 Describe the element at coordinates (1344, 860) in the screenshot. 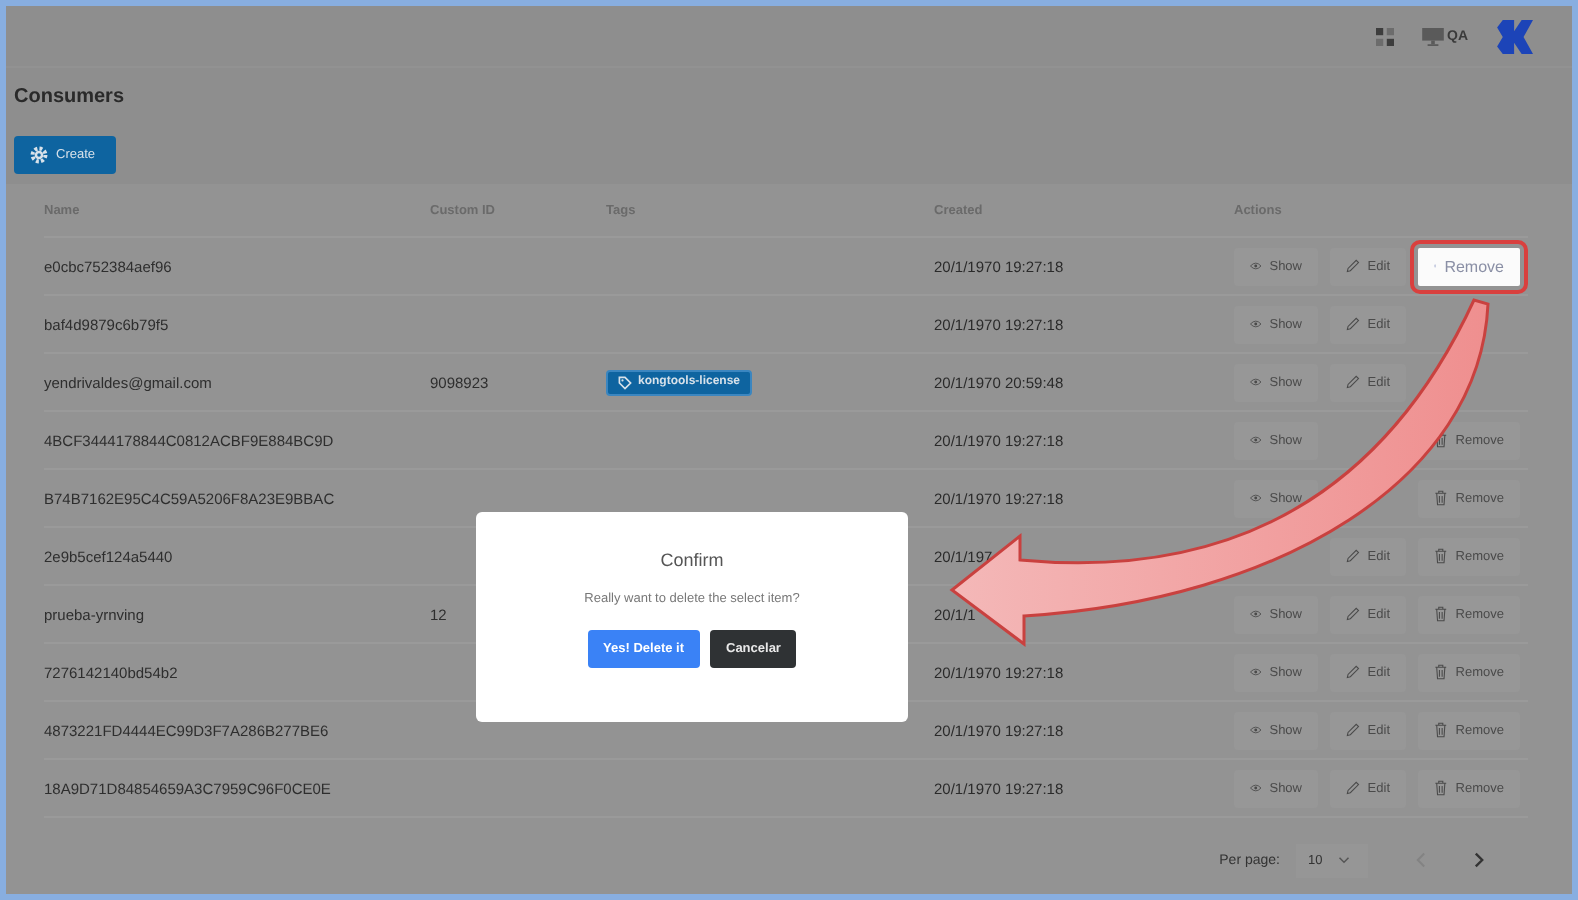

I see `caret-icon` at that location.